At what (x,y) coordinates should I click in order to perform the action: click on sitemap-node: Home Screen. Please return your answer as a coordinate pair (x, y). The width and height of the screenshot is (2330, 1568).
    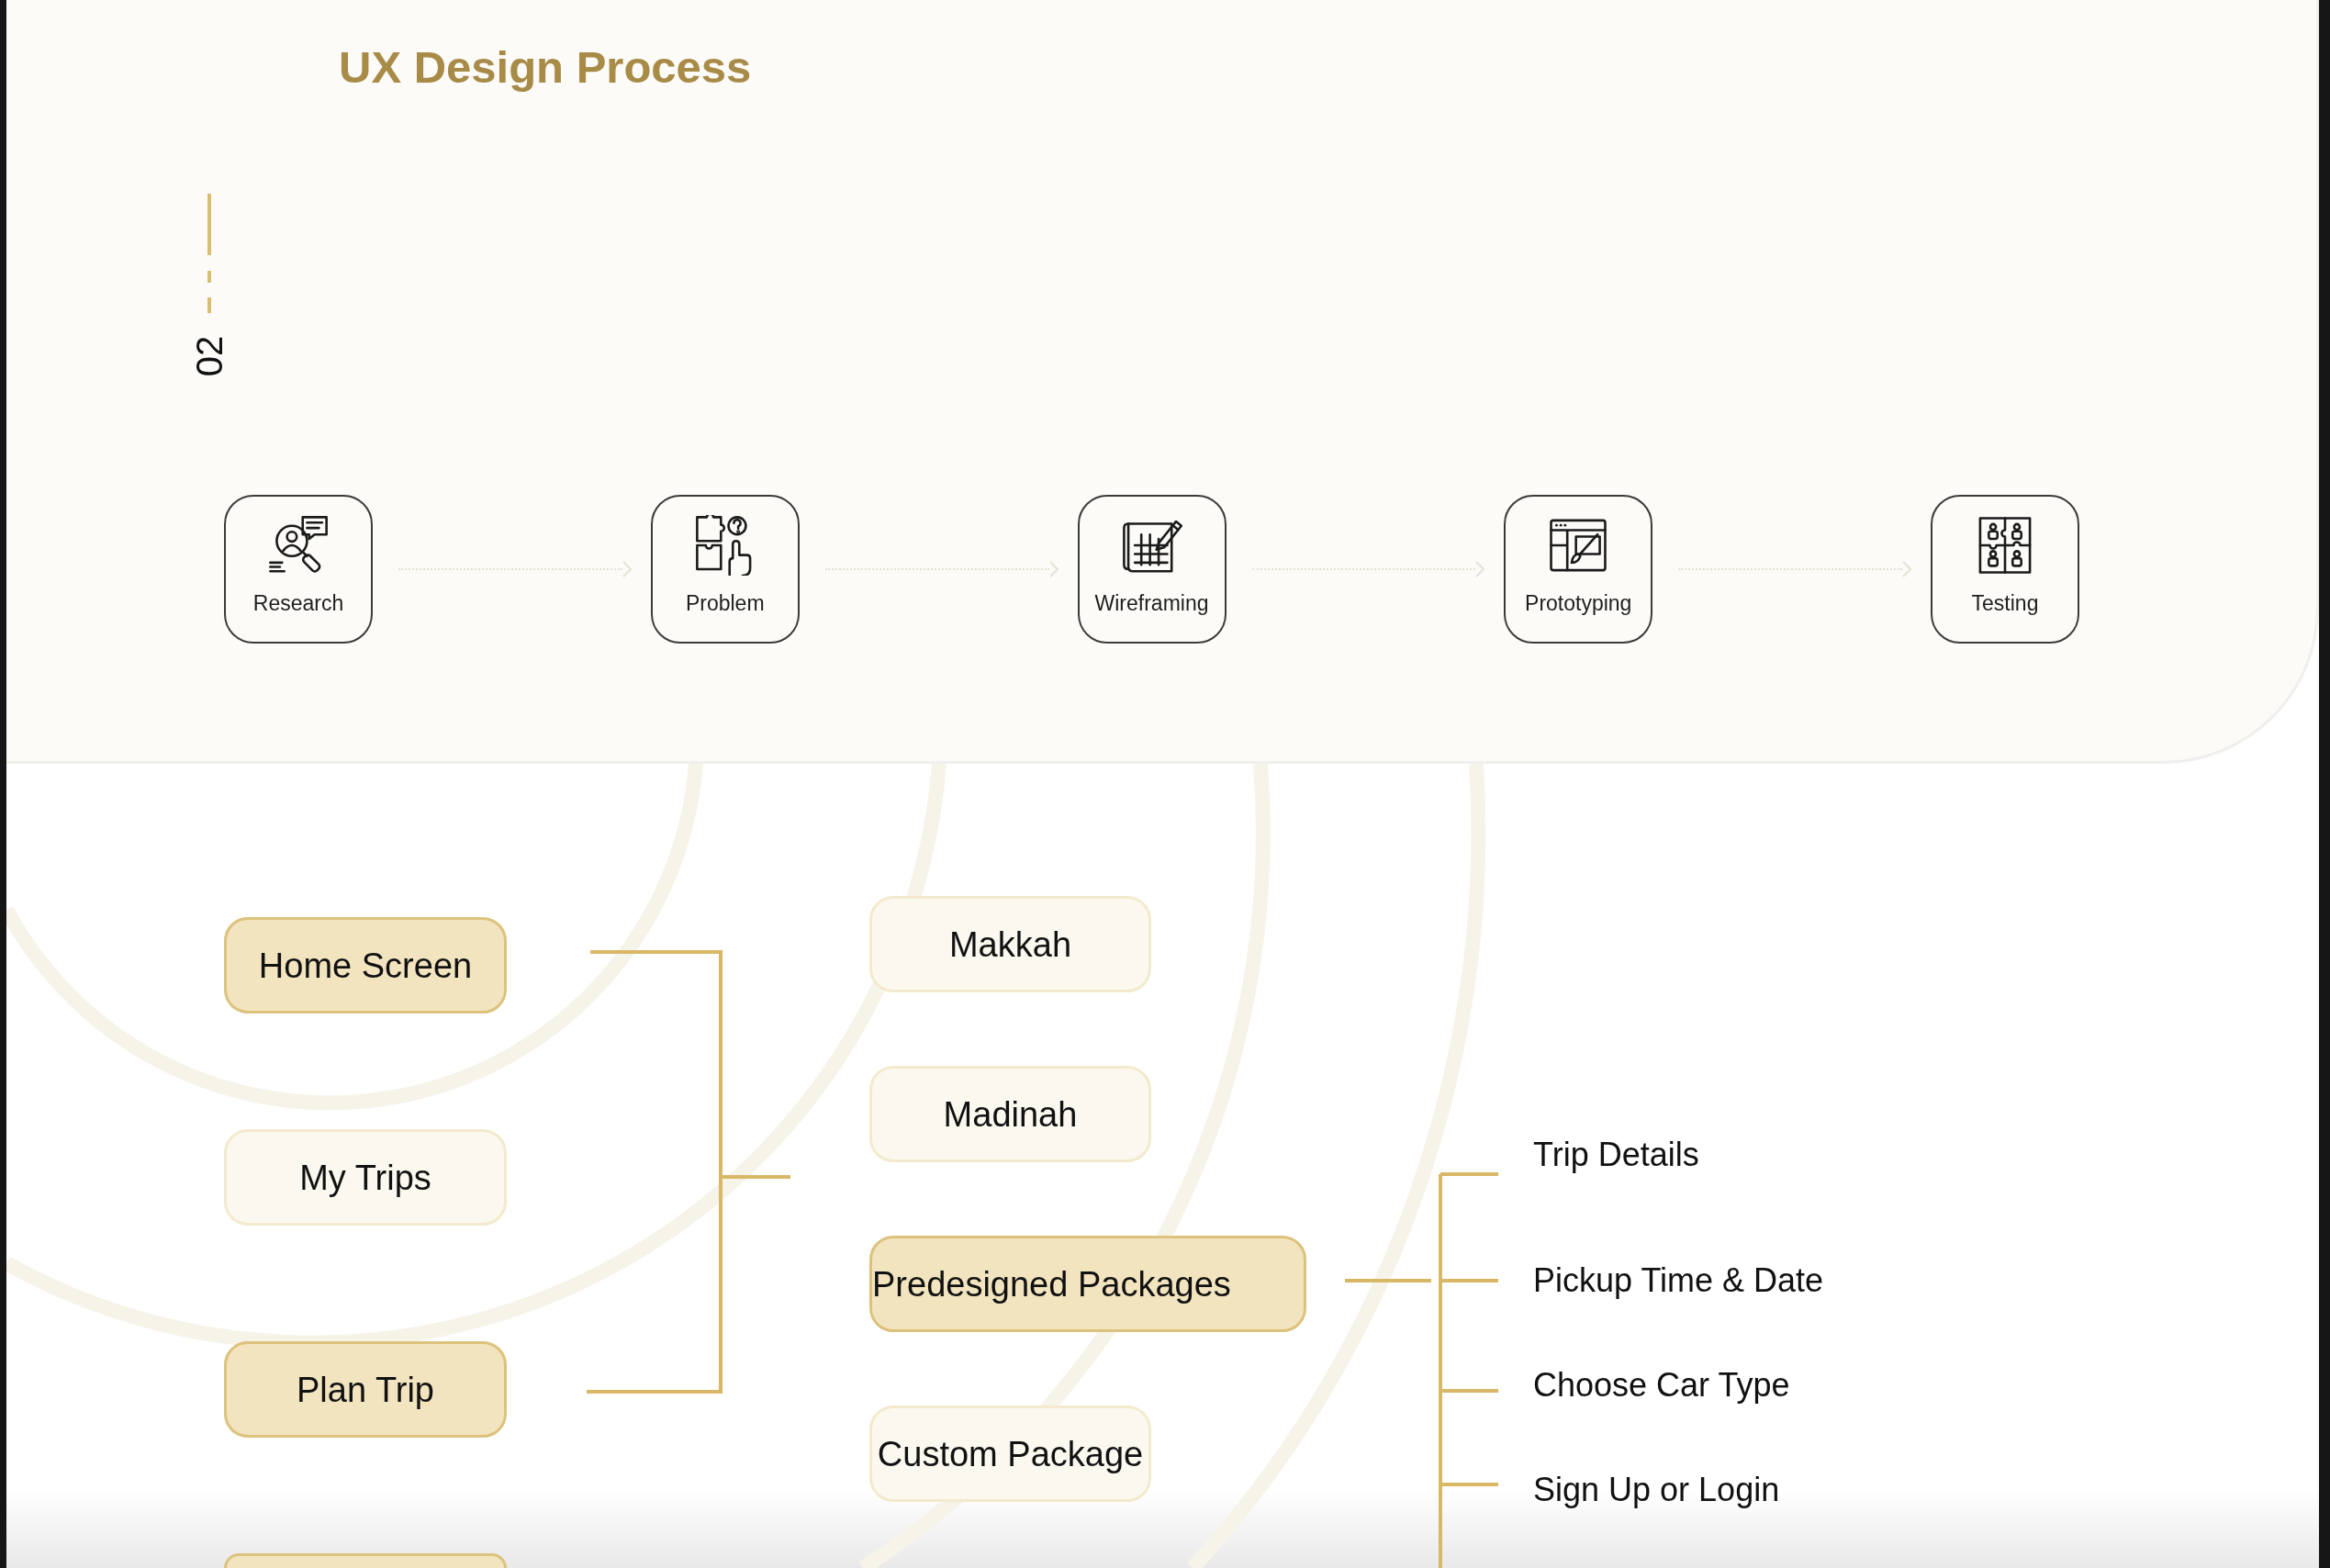
    Looking at the image, I should click on (365, 965).